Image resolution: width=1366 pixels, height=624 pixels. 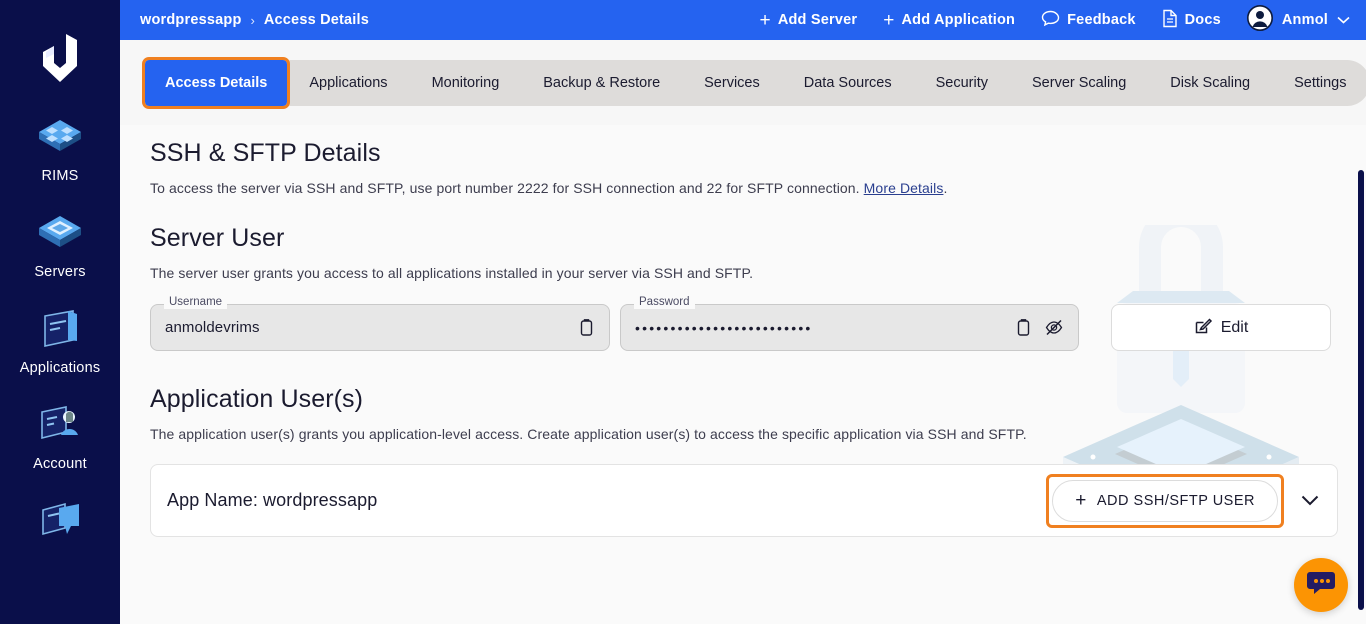 I want to click on username-field-label: Username, so click(x=196, y=302).